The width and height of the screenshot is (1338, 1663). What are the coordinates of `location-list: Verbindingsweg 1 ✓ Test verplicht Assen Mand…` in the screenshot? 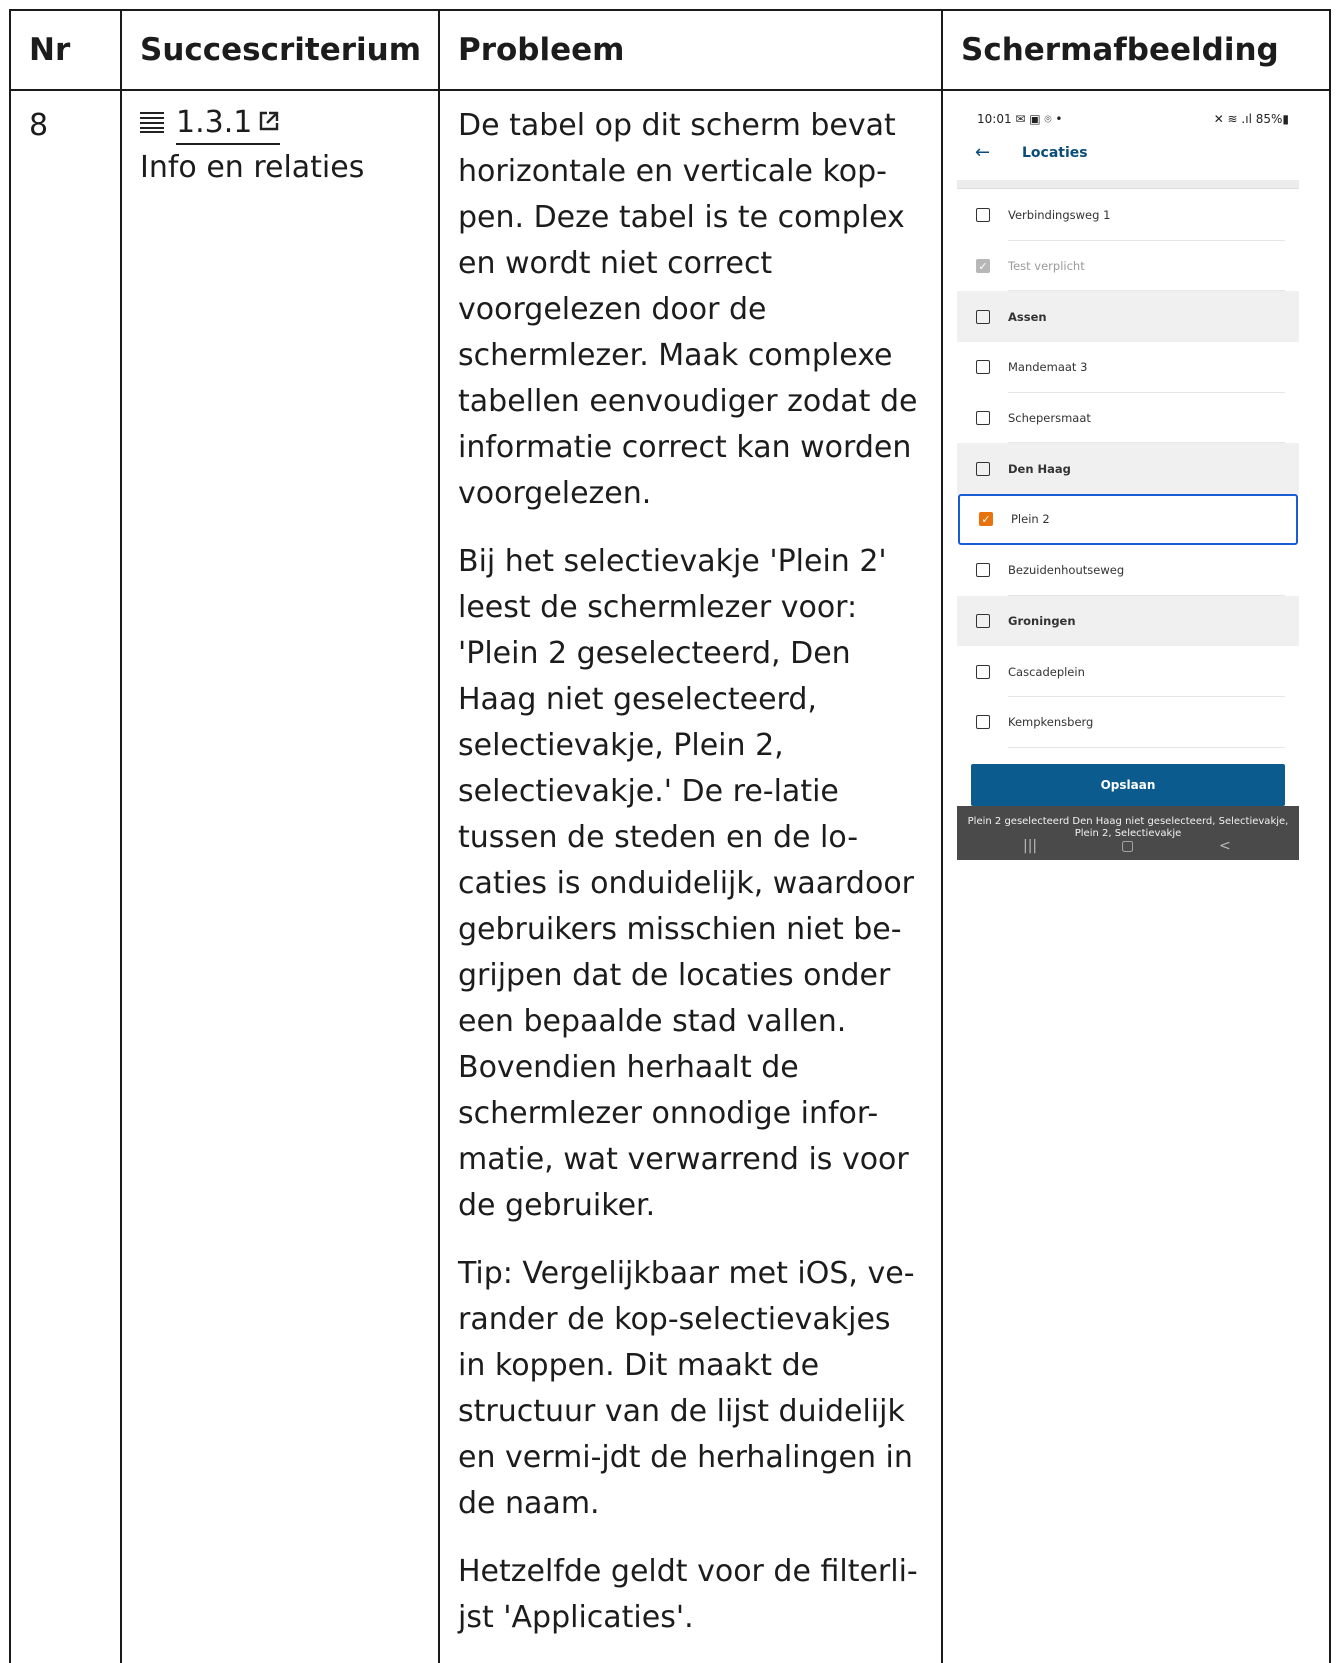 It's located at (1128, 469).